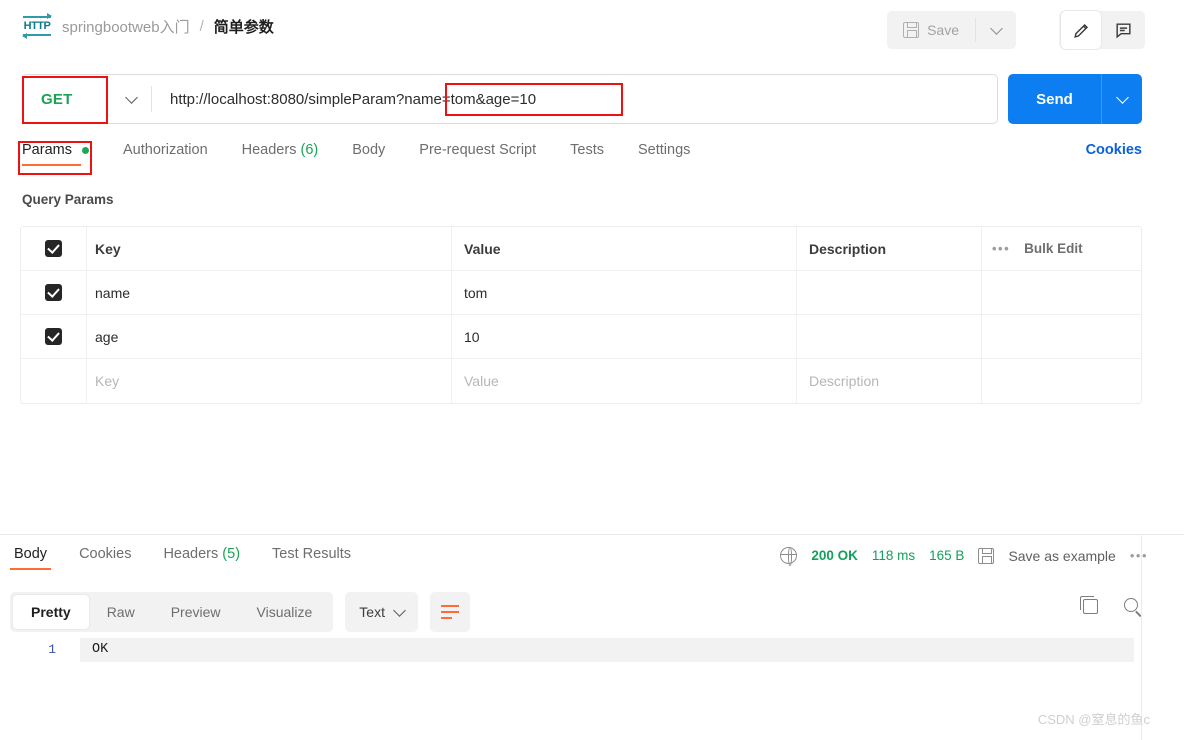 The width and height of the screenshot is (1184, 740). I want to click on method-dropdown-button, so click(131, 97).